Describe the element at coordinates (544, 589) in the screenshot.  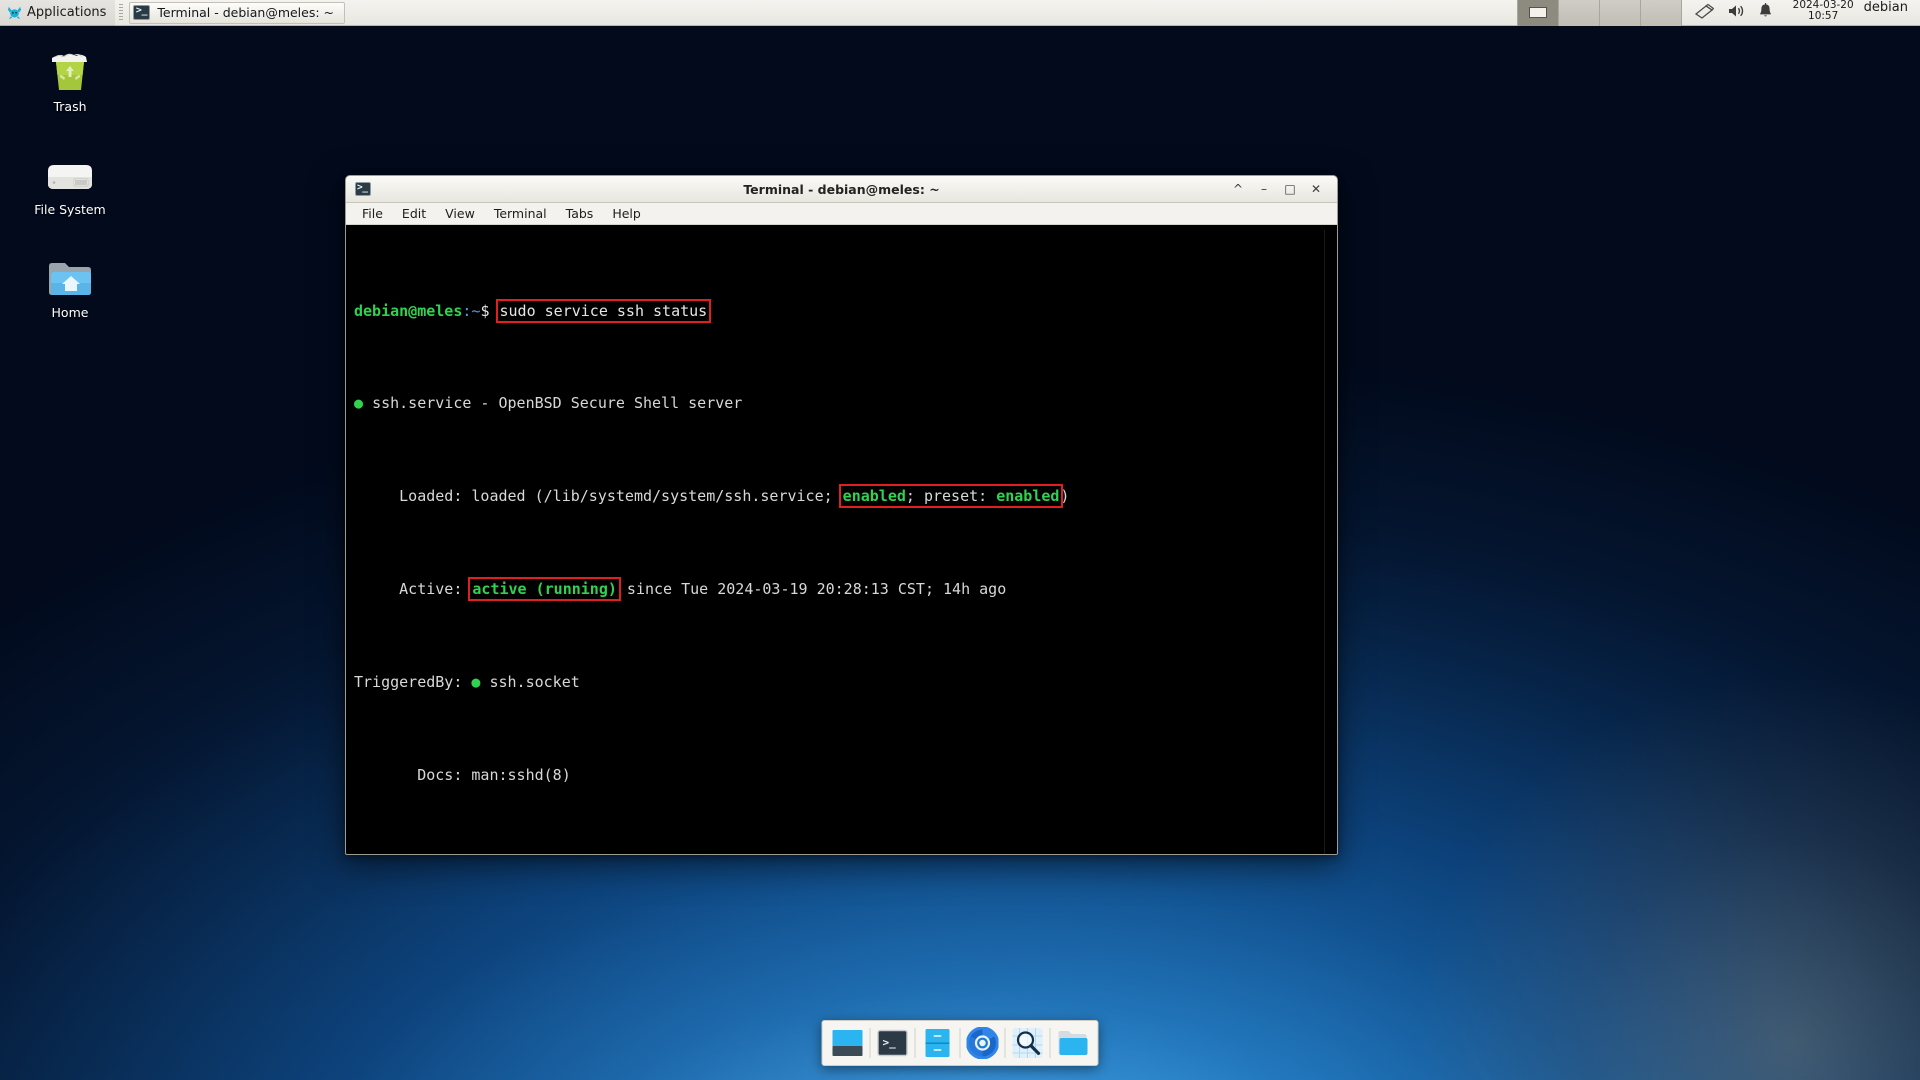
I see `active-state: active (running)` at that location.